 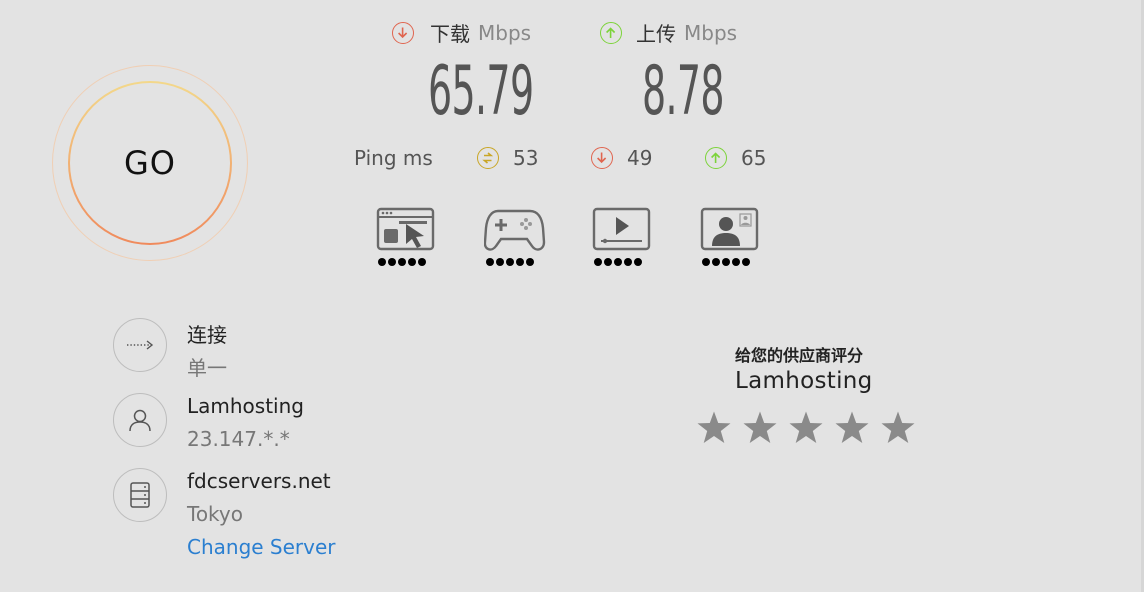 What do you see at coordinates (852, 428) in the screenshot?
I see `star-4-icon` at bounding box center [852, 428].